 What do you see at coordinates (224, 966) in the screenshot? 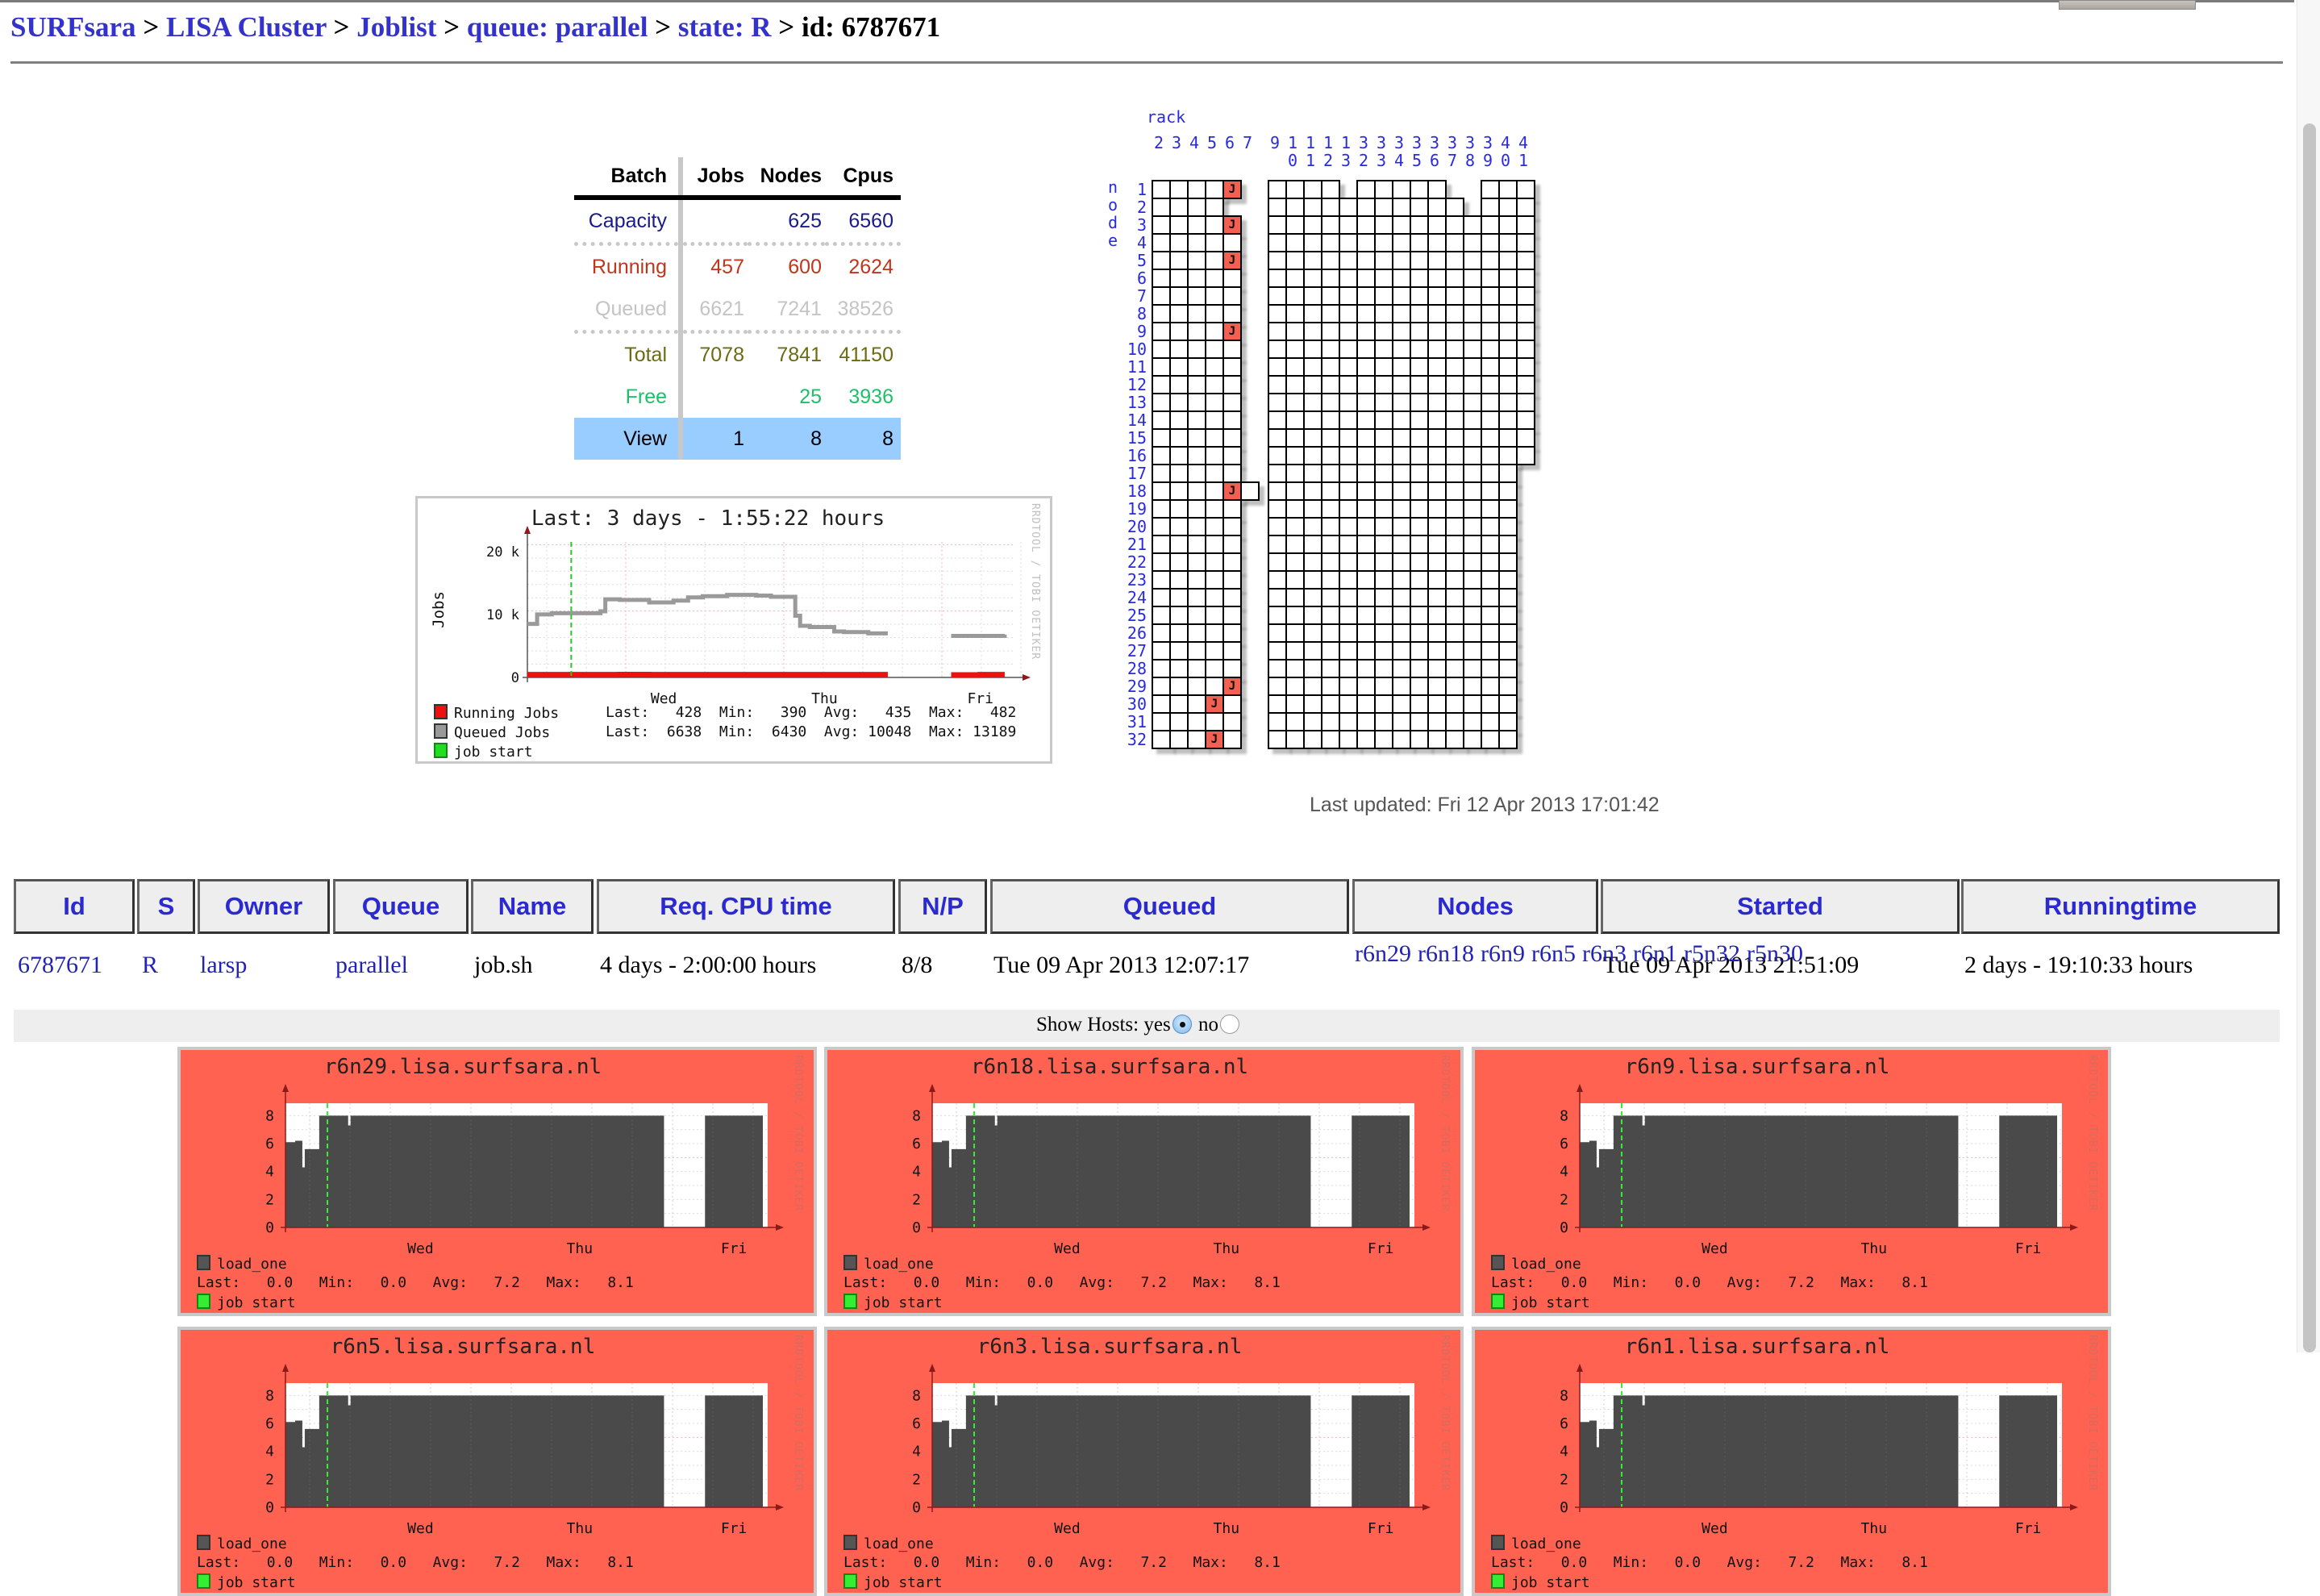
I see `job-cell-owner: larsp` at bounding box center [224, 966].